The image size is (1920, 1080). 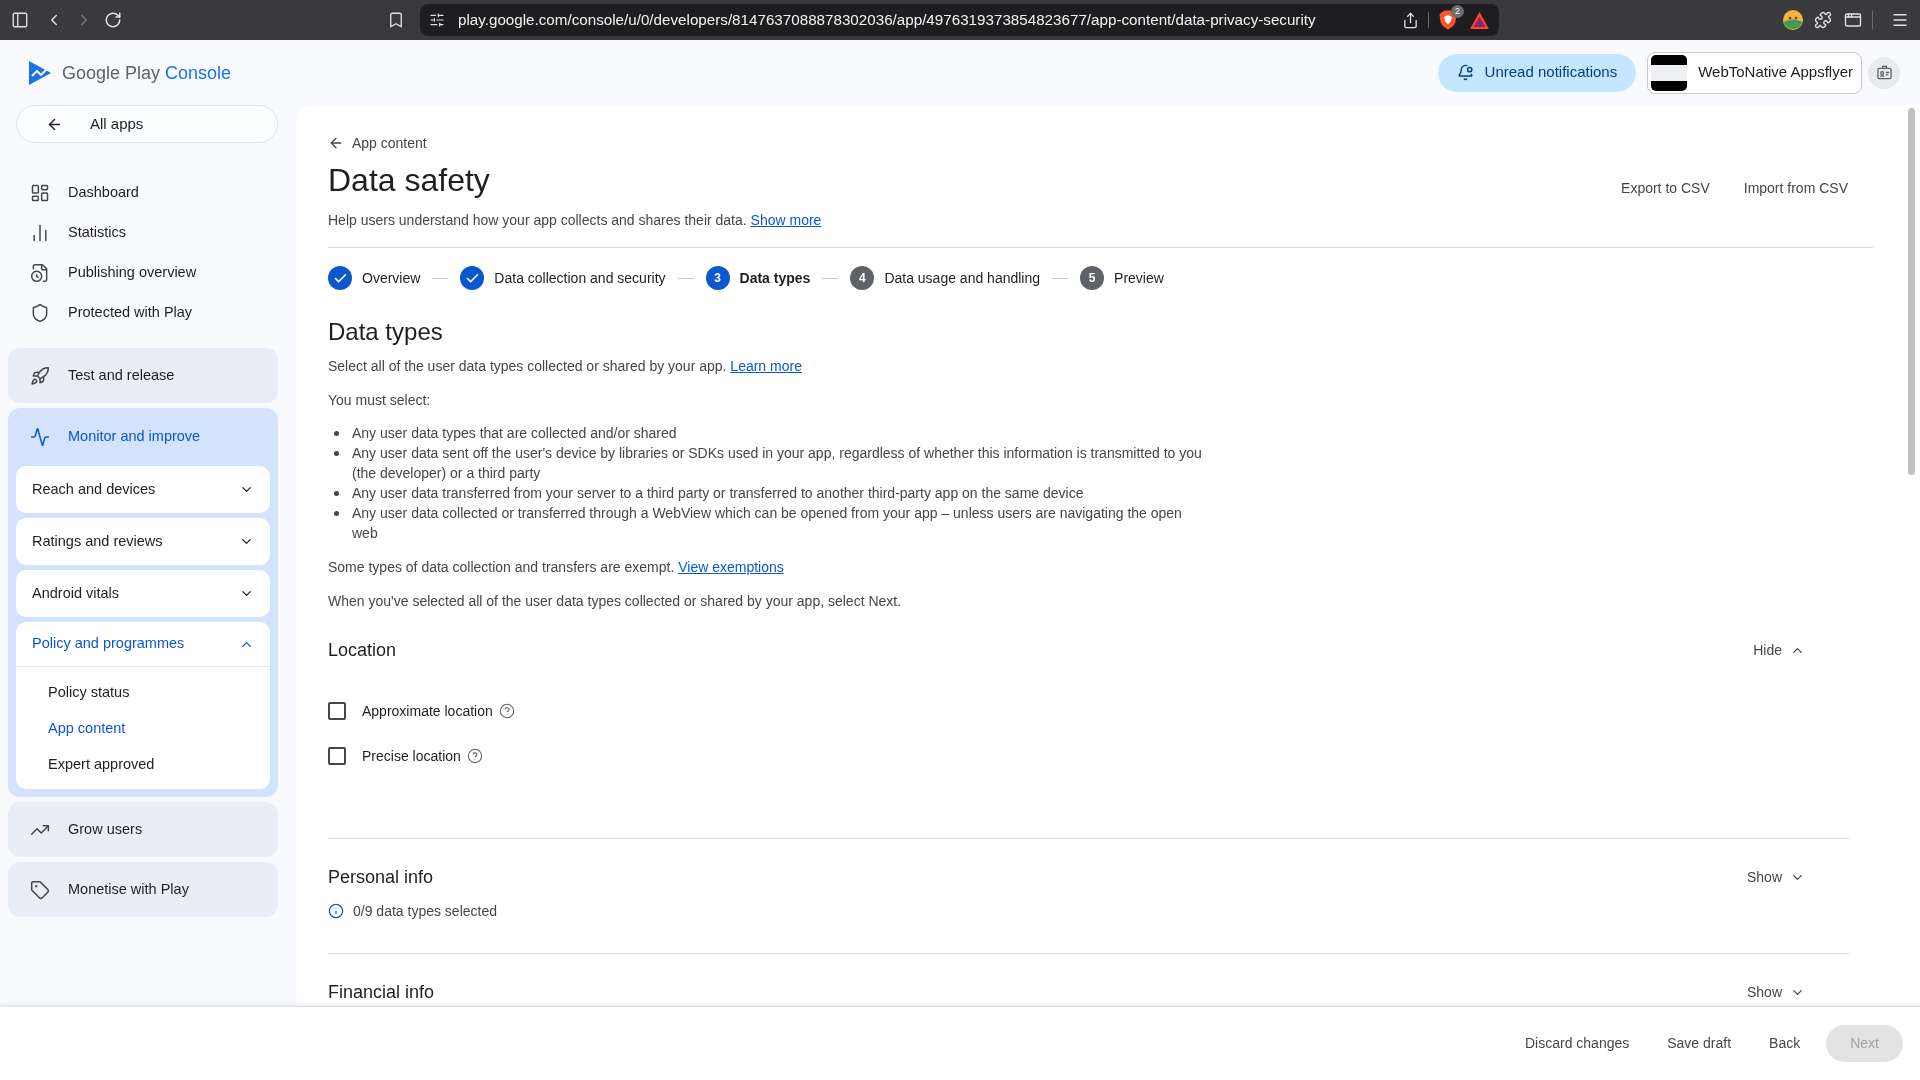 What do you see at coordinates (1900, 20) in the screenshot?
I see `menu-icon` at bounding box center [1900, 20].